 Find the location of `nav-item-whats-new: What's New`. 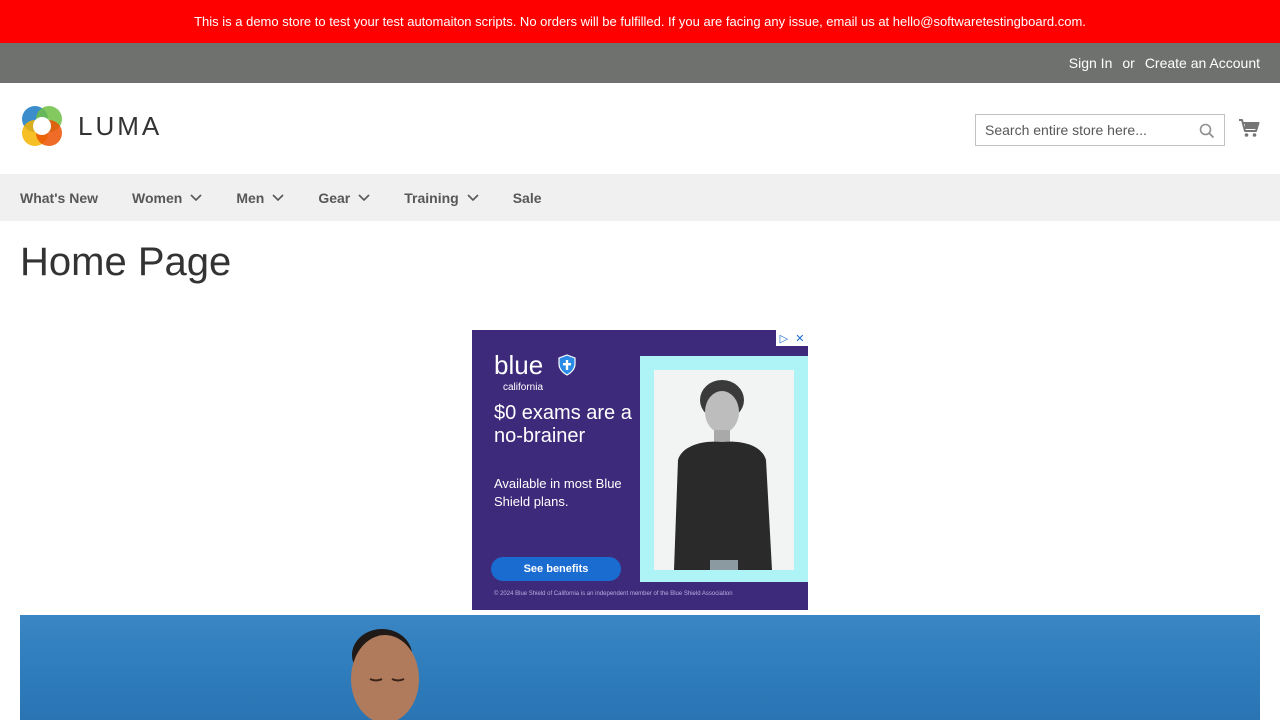

nav-item-whats-new: What's New is located at coordinates (59, 198).